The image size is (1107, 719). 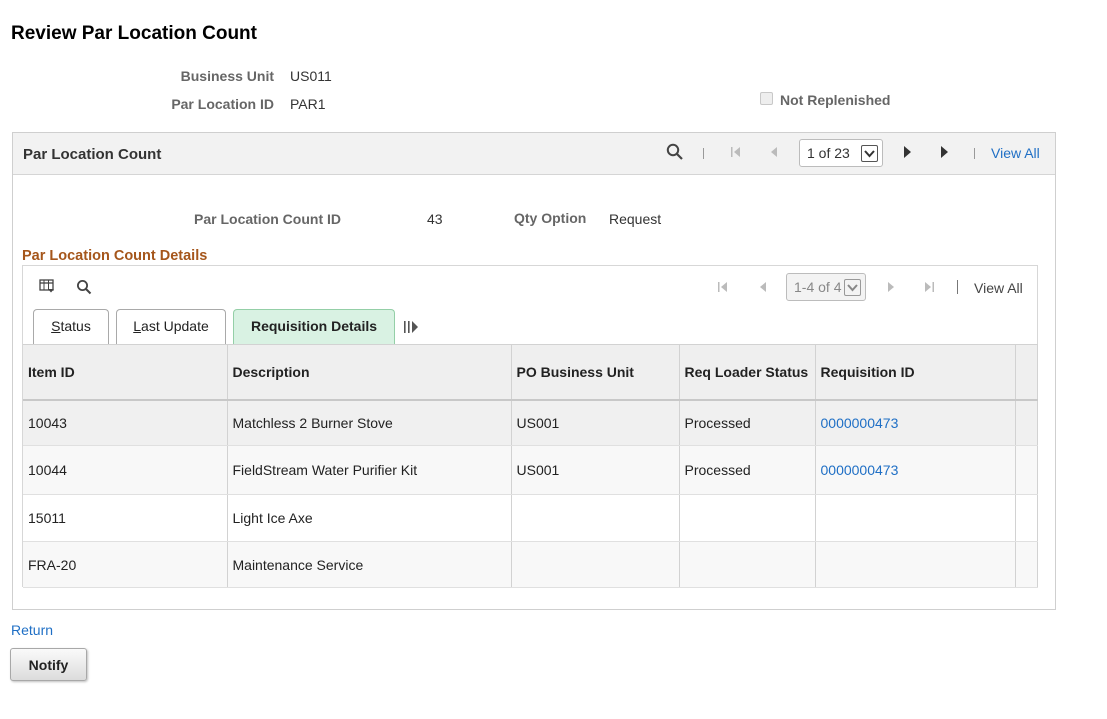 I want to click on tab-last-update: Last Update, so click(x=171, y=326).